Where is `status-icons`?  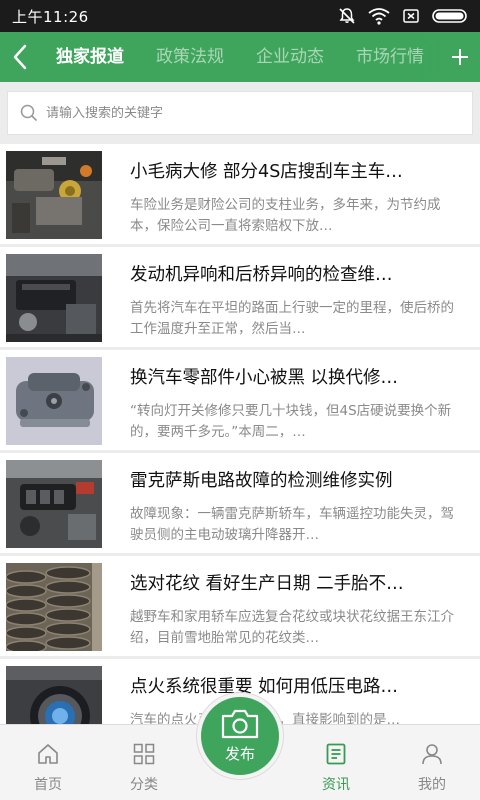
status-icons is located at coordinates (404, 16).